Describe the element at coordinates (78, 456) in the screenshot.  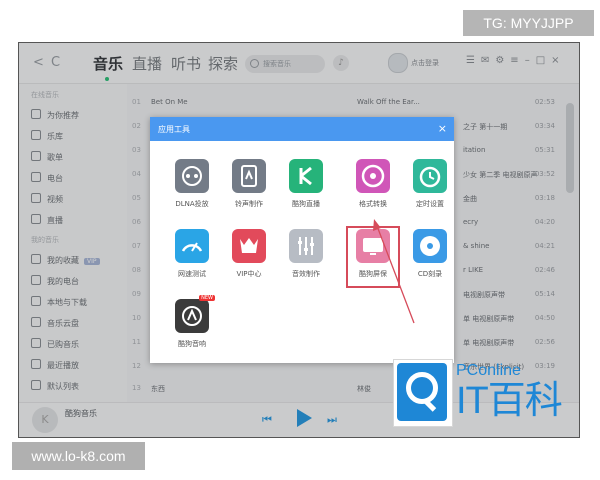
I see `watermark-bottom: www.lo-k8.com` at that location.